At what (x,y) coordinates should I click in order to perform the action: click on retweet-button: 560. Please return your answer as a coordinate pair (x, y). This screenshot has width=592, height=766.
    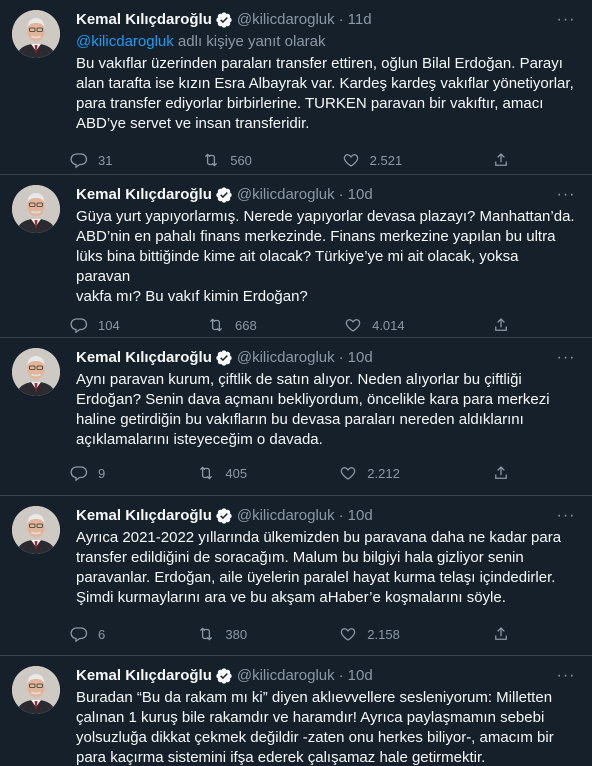
    Looking at the image, I should click on (227, 160).